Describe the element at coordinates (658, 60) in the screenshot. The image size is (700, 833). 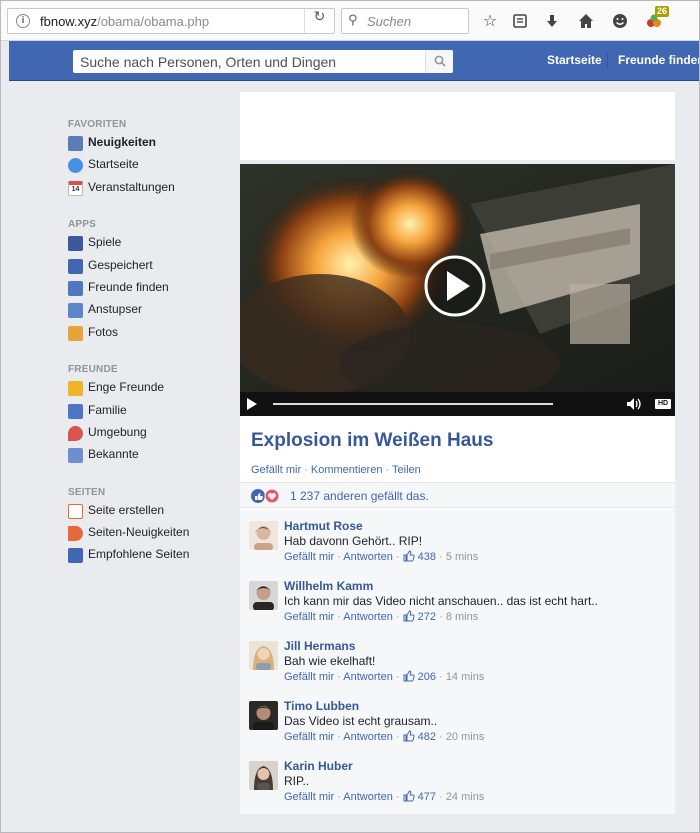
I see `nav-find-friends-link: Freunde finden` at that location.